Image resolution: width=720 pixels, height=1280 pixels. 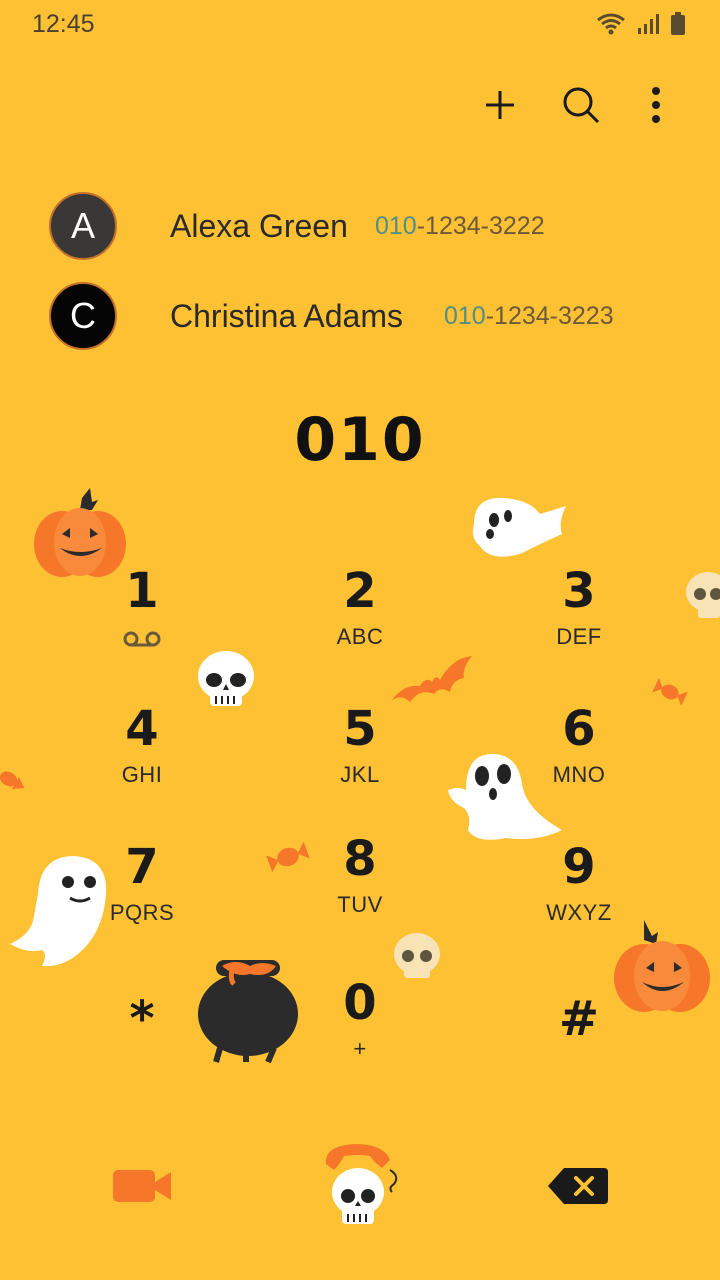 I want to click on contact-suggestion: A Alexa Green 010-1234-3222, so click(x=360, y=226).